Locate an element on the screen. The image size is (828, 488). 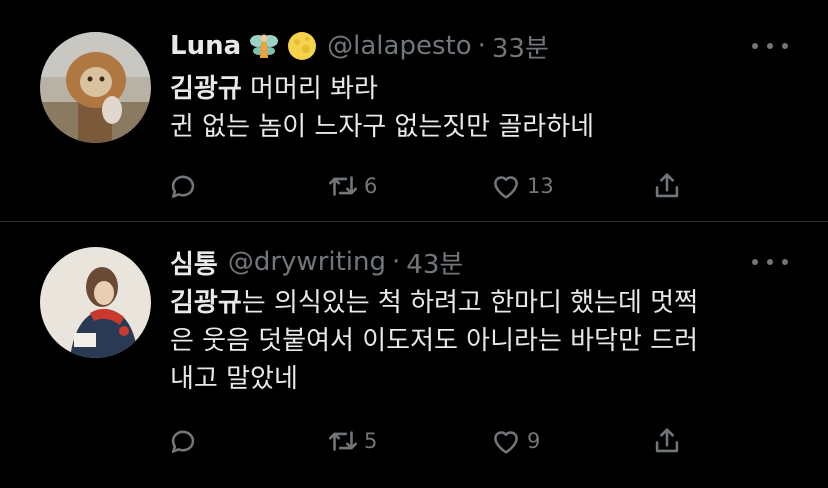
retweet-button: 5 is located at coordinates (351, 441).